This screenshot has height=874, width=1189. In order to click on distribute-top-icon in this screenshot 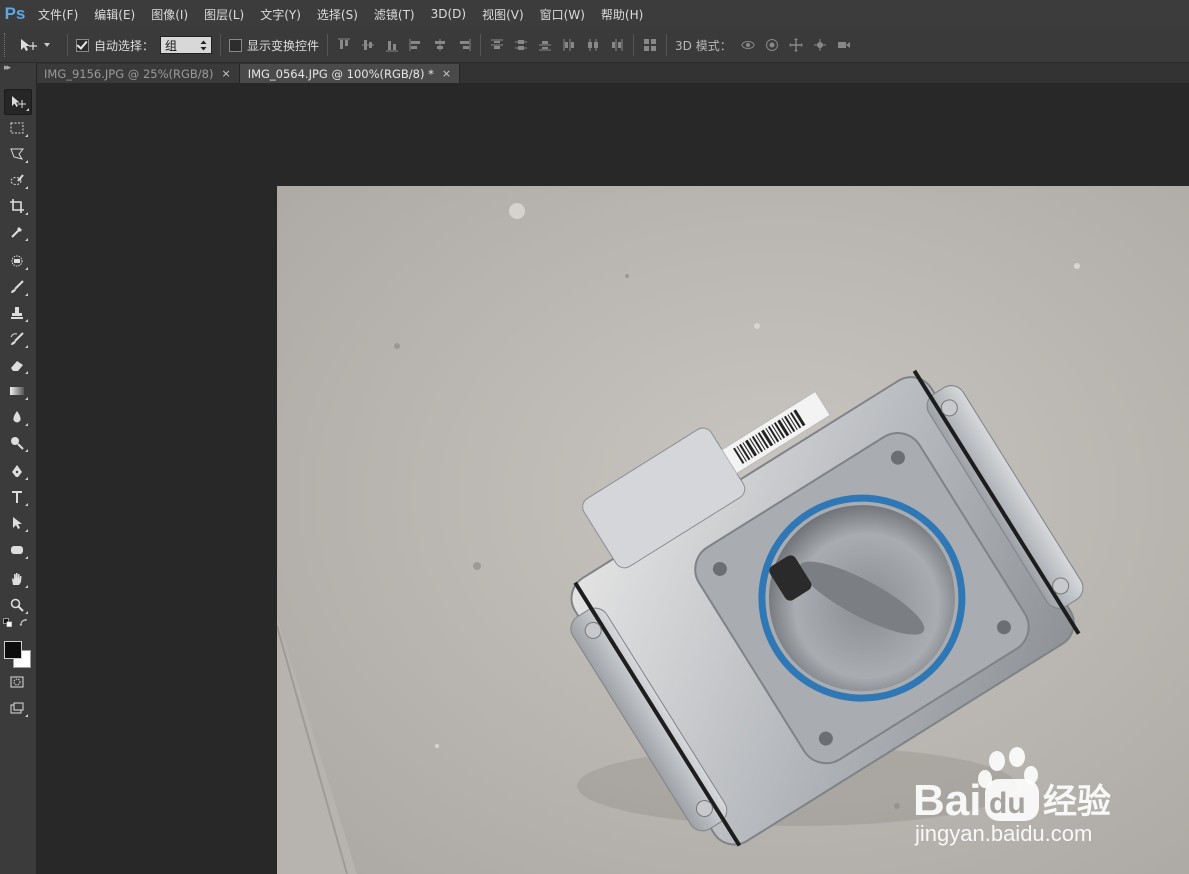, I will do `click(497, 45)`.